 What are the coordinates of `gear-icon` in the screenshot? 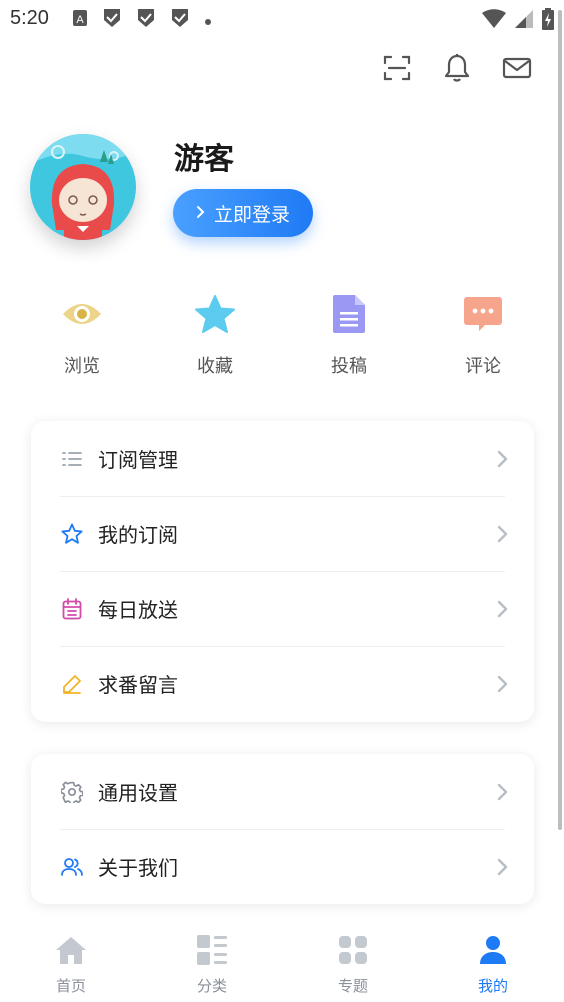 It's located at (72, 792).